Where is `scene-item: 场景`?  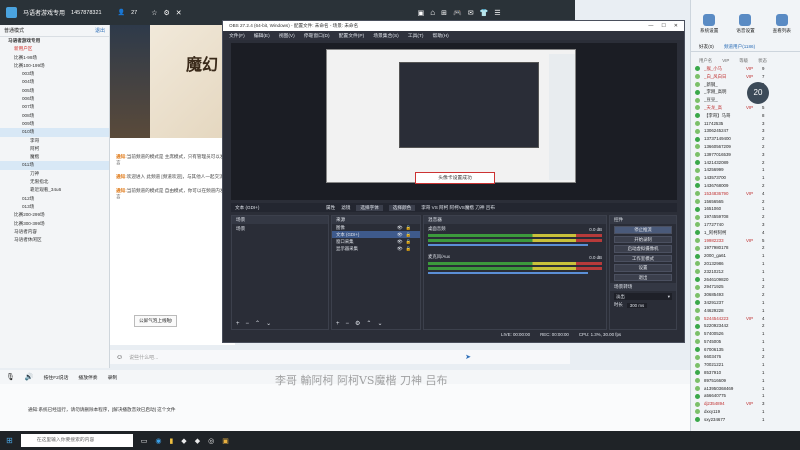 scene-item: 场景 is located at coordinates (280, 229).